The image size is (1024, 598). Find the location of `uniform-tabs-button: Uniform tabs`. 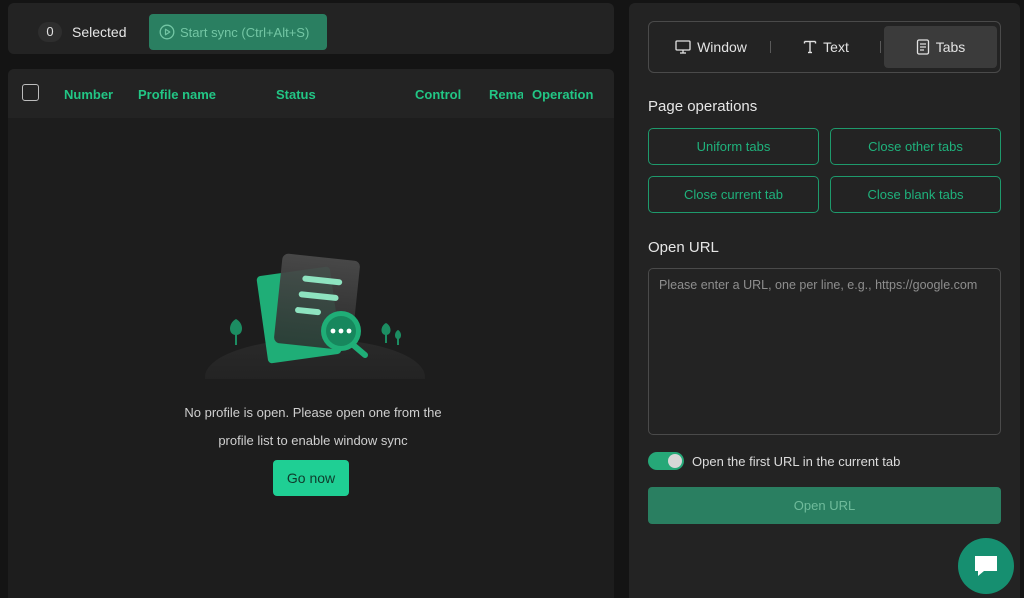

uniform-tabs-button: Uniform tabs is located at coordinates (733, 146).